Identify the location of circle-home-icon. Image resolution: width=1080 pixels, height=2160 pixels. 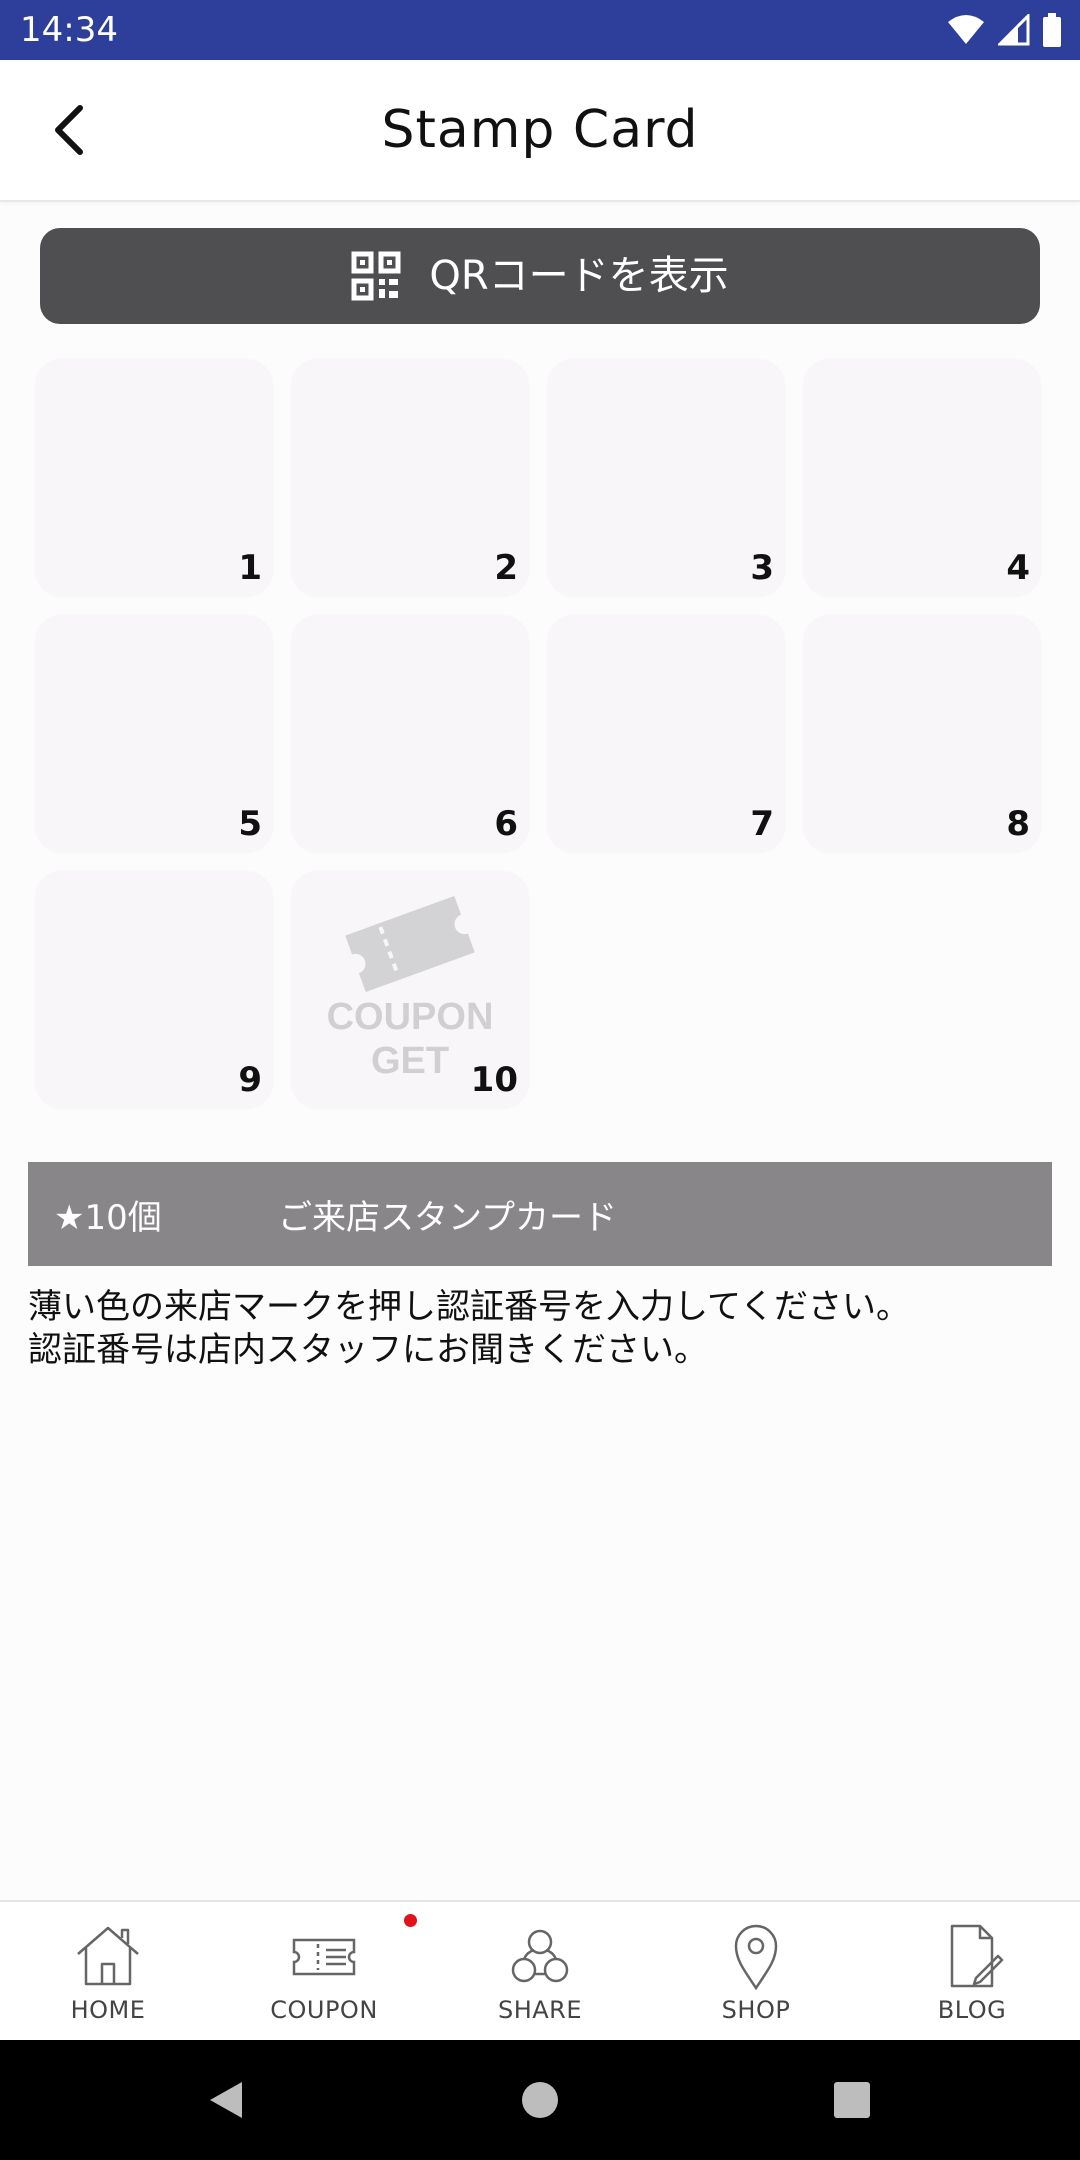
(540, 2100).